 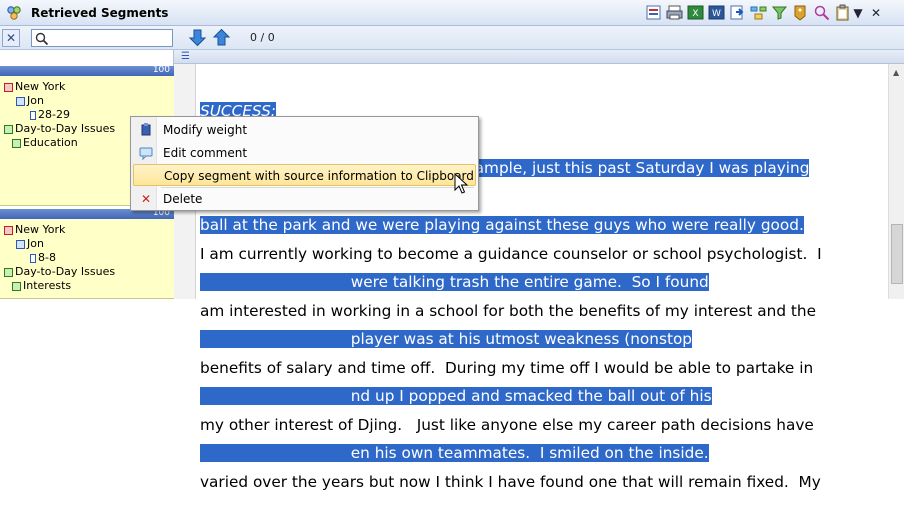 What do you see at coordinates (161, 70) in the screenshot?
I see `segment-weight: 100` at bounding box center [161, 70].